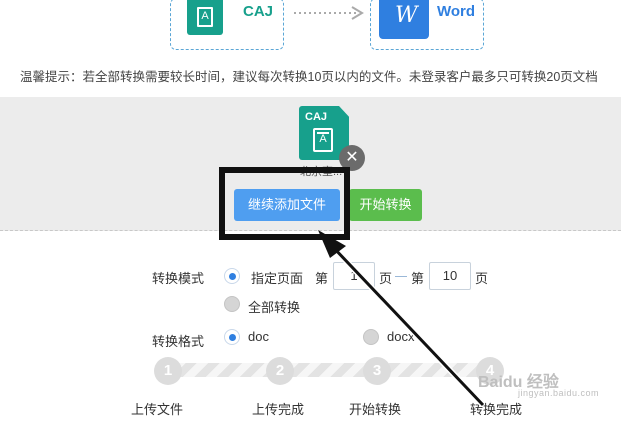 This screenshot has height=428, width=621. What do you see at coordinates (401, 336) in the screenshot?
I see `docx-option-text: docx` at bounding box center [401, 336].